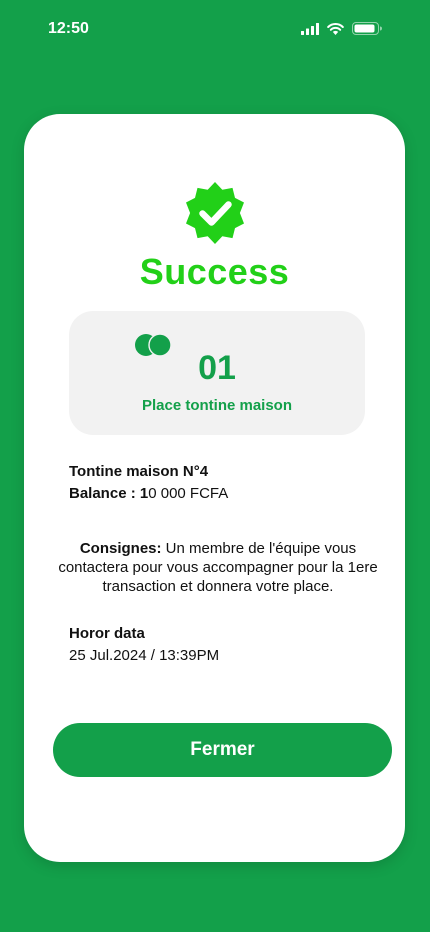 The height and width of the screenshot is (932, 430). I want to click on tontine-name: Tontine maison N°4, so click(139, 471).